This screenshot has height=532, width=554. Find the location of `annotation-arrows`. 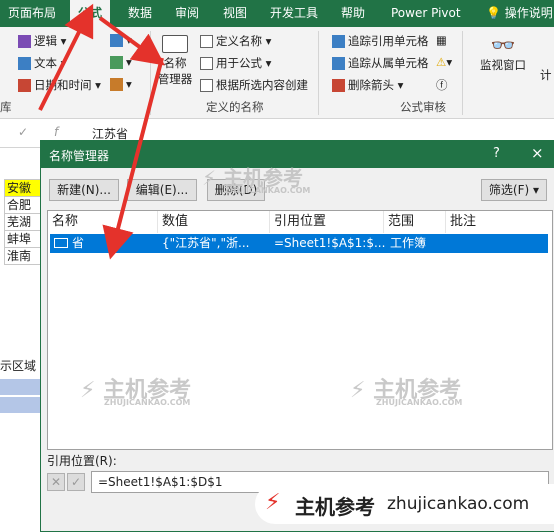

annotation-arrows is located at coordinates (101, 131).